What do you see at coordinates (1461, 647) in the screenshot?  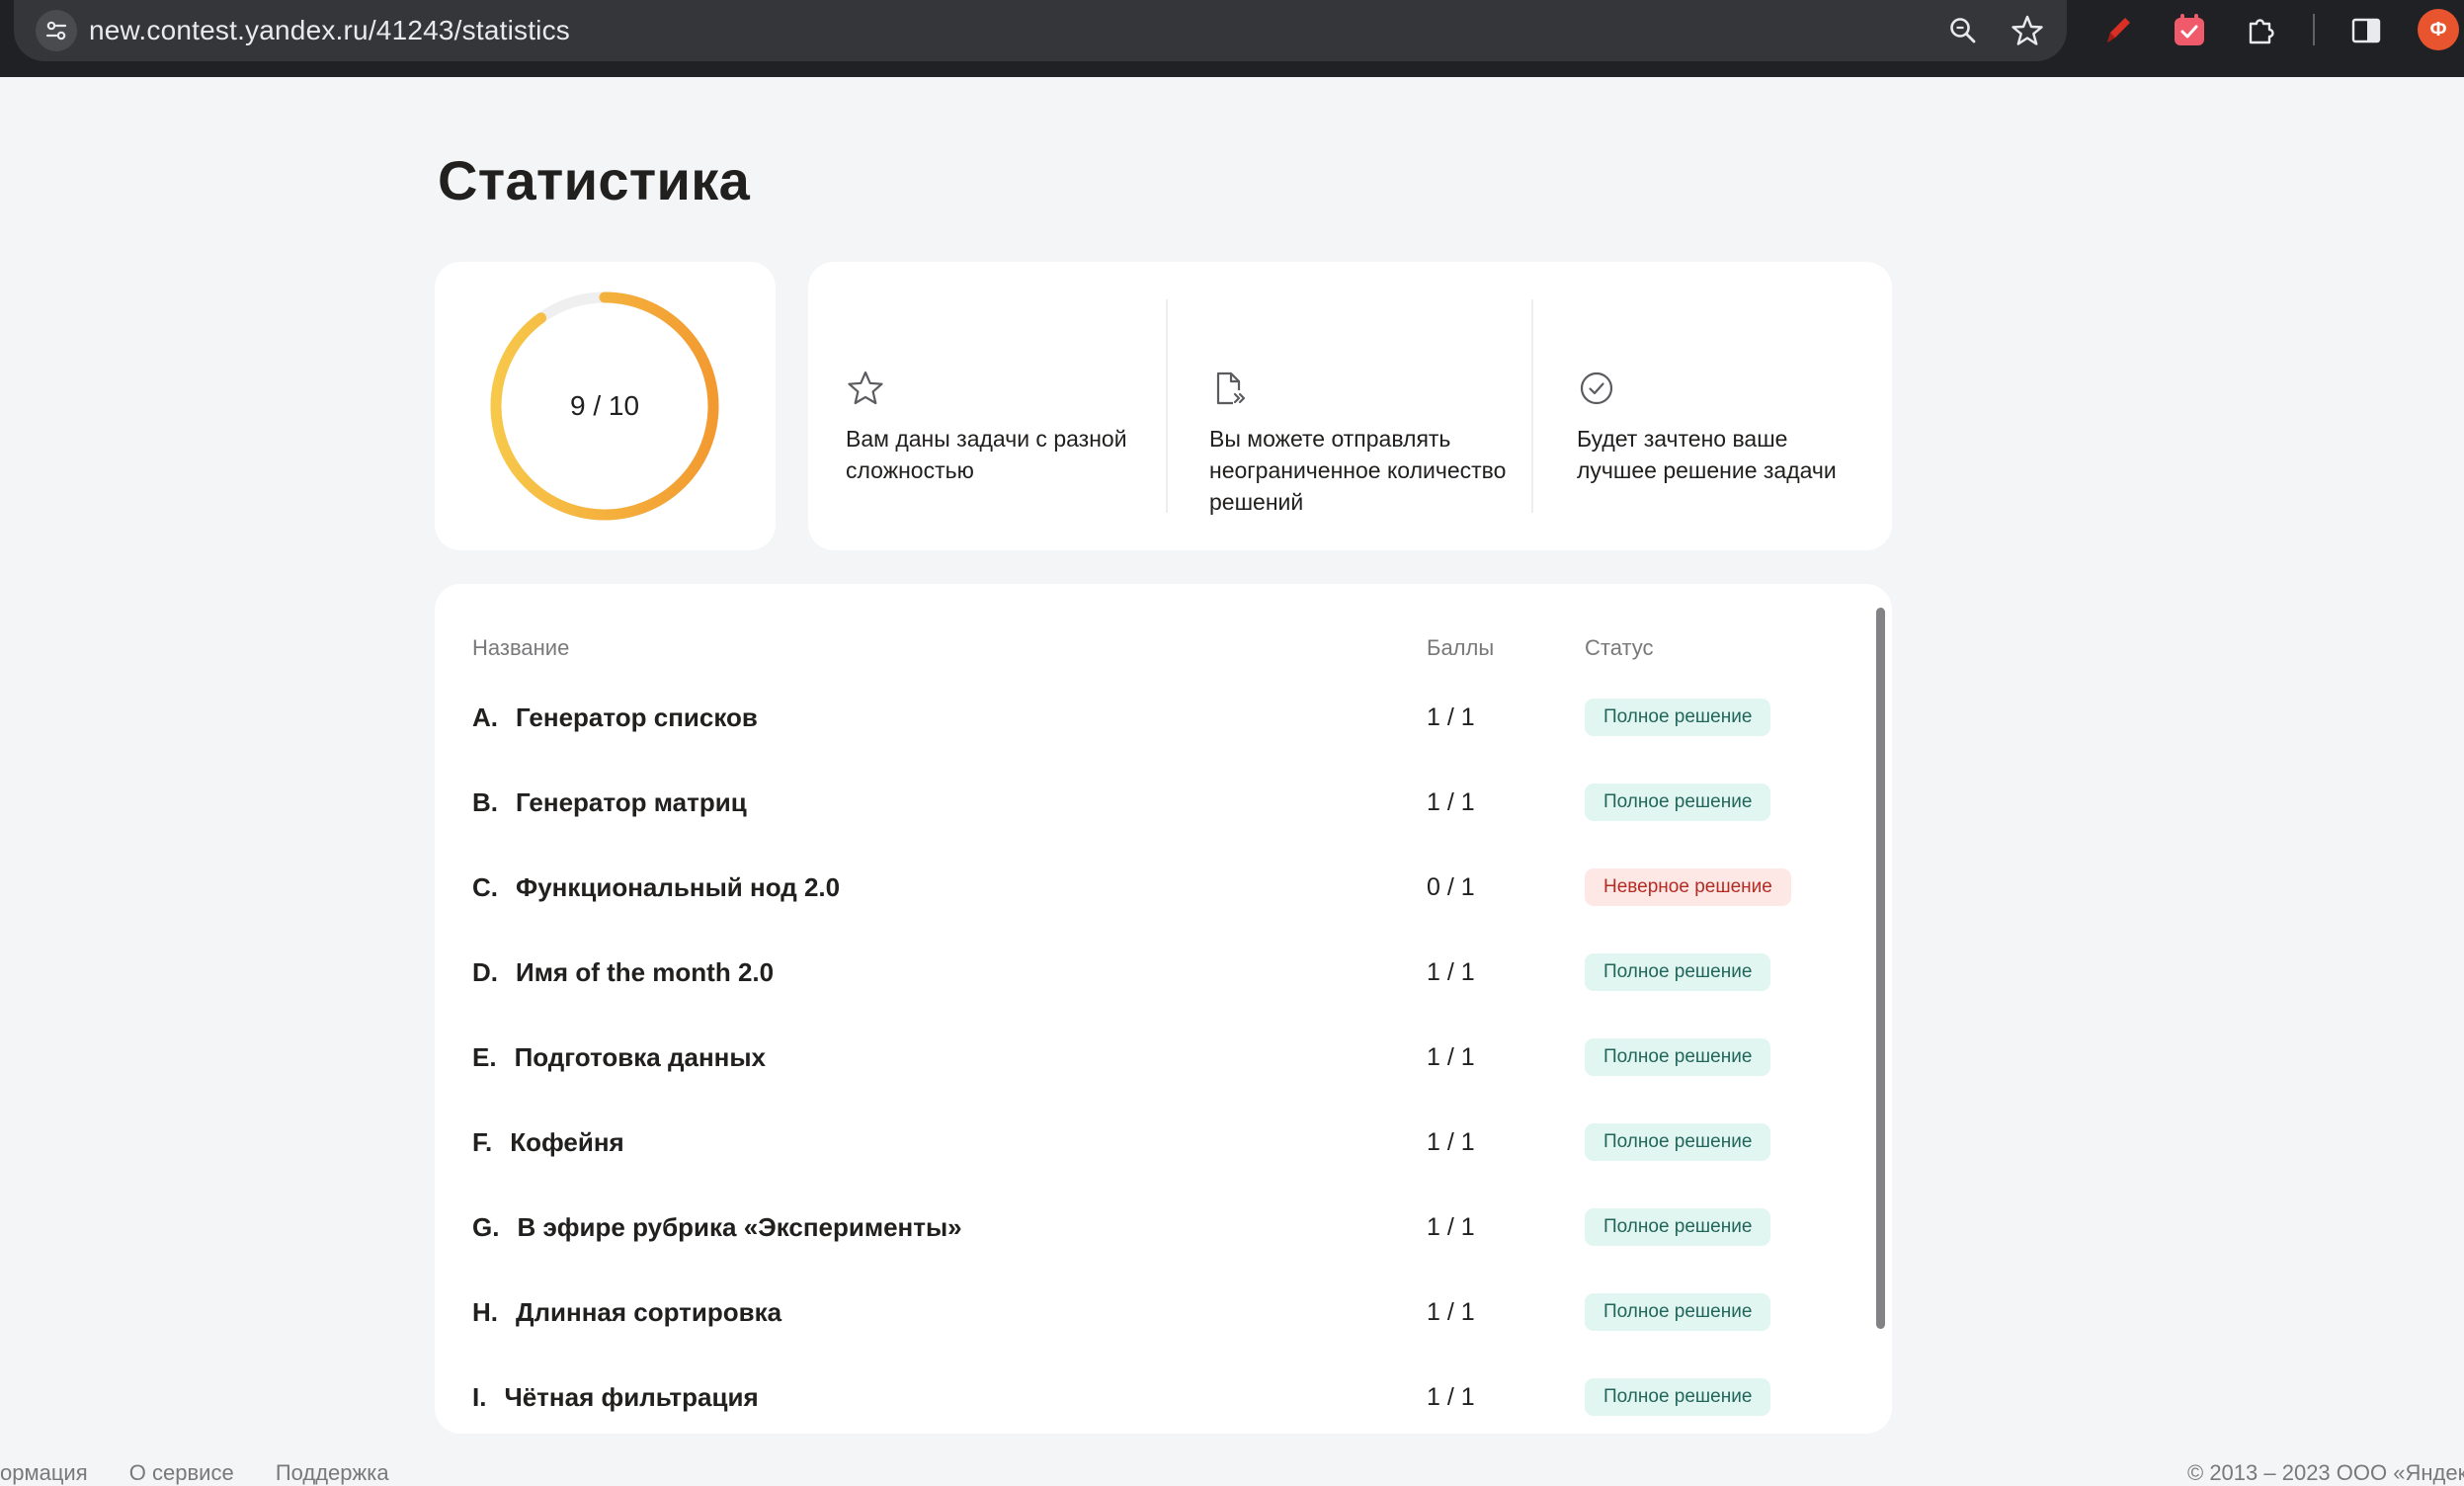 I see `column-header-score: Баллы` at bounding box center [1461, 647].